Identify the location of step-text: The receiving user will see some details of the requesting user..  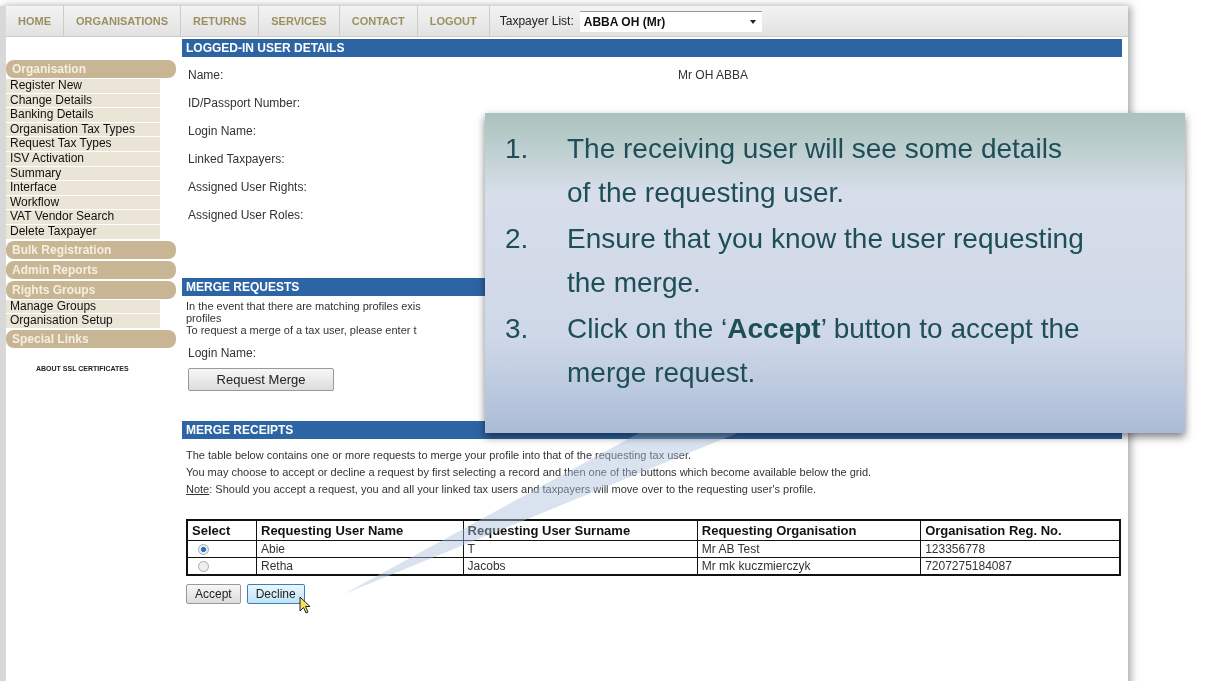
(815, 171).